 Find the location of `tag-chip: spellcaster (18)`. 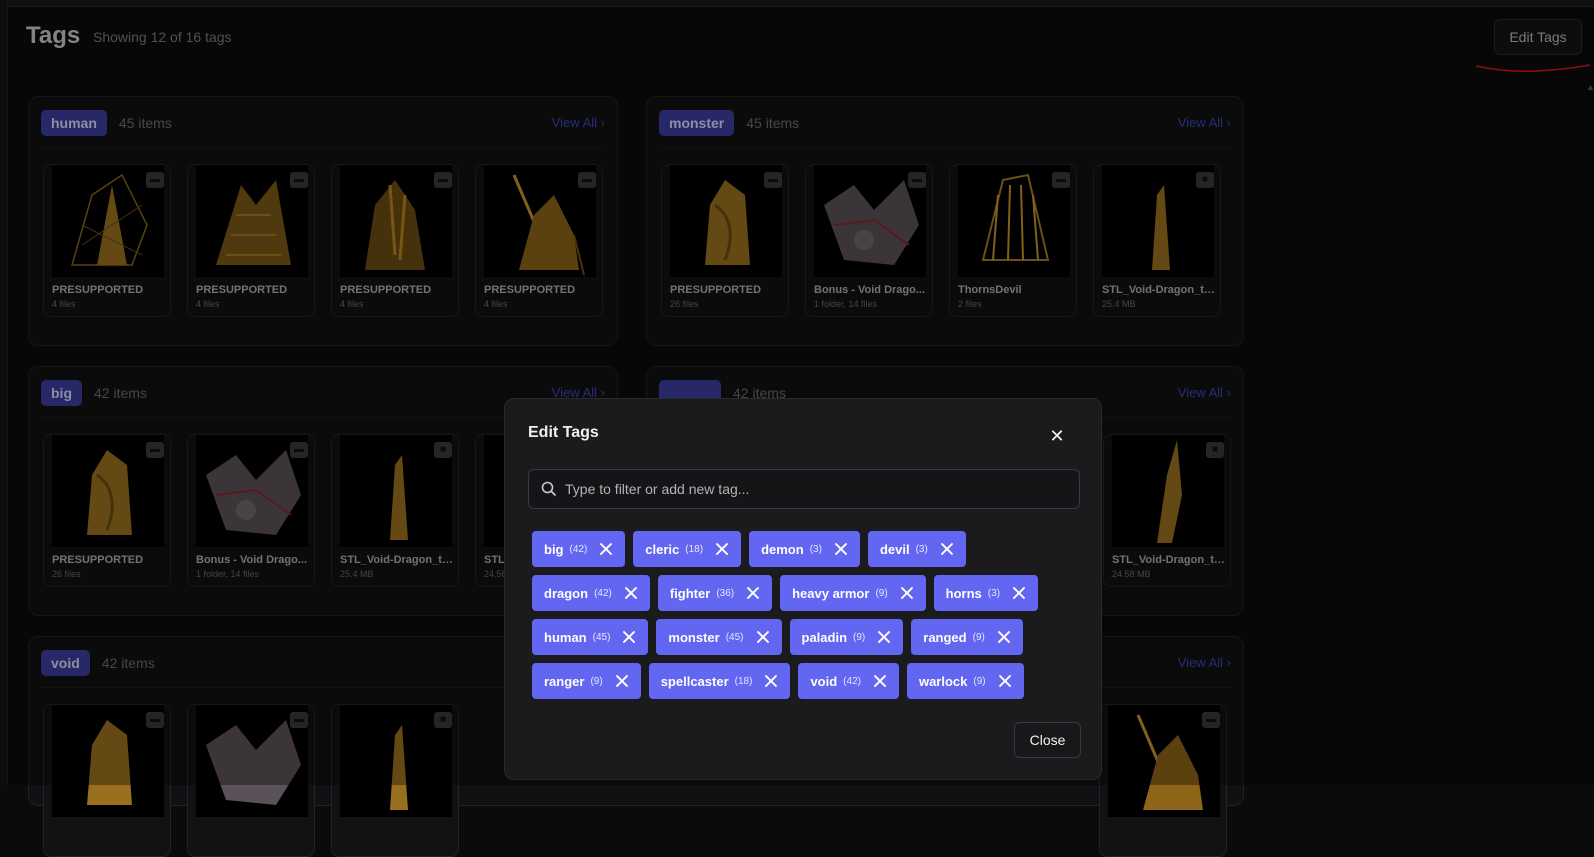

tag-chip: spellcaster (18) is located at coordinates (719, 681).